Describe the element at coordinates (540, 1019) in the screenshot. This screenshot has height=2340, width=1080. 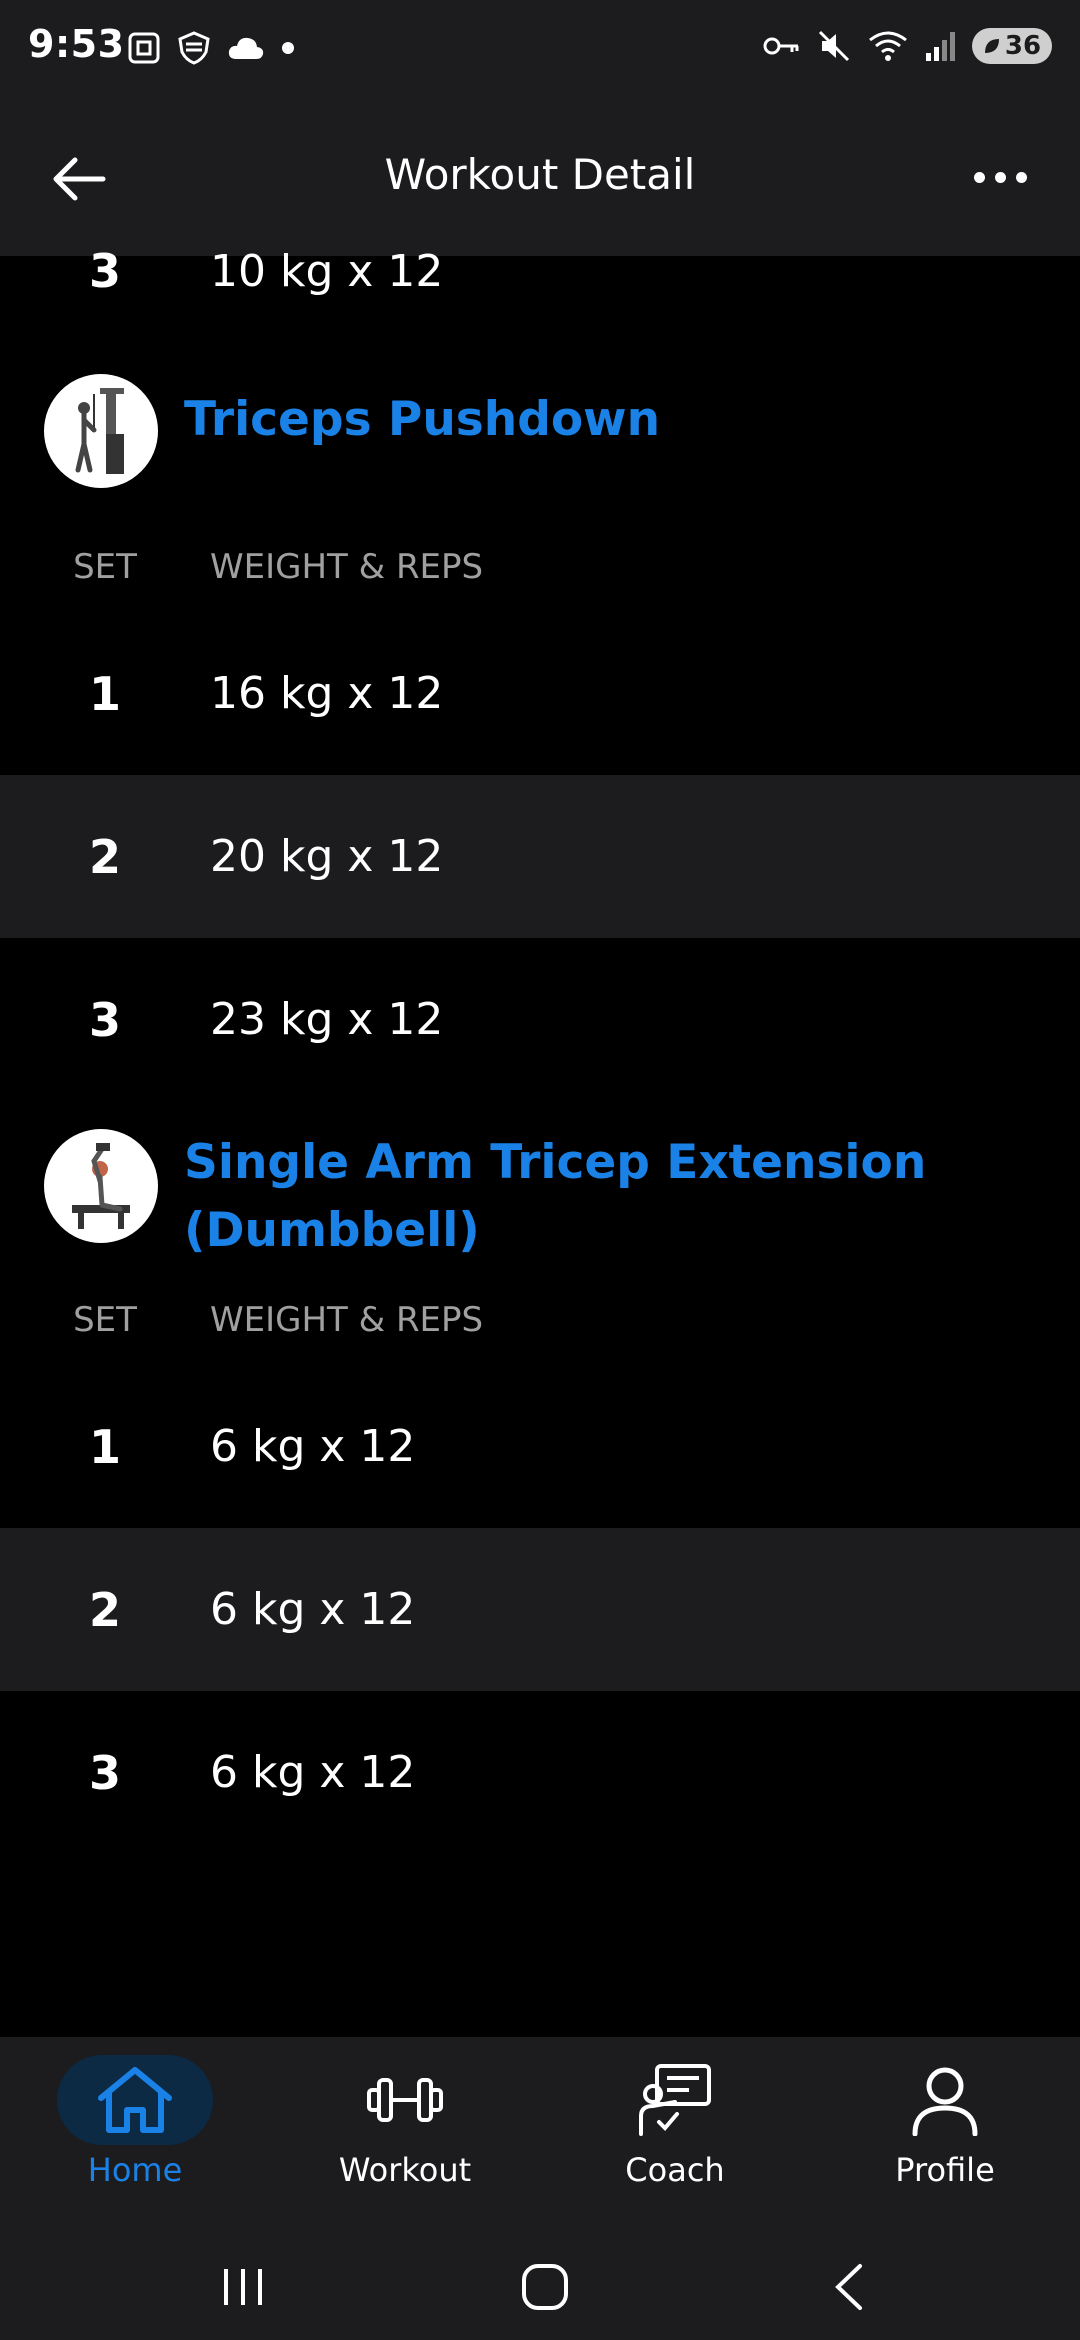
I see `set-row: 3 23 kg x 12` at that location.